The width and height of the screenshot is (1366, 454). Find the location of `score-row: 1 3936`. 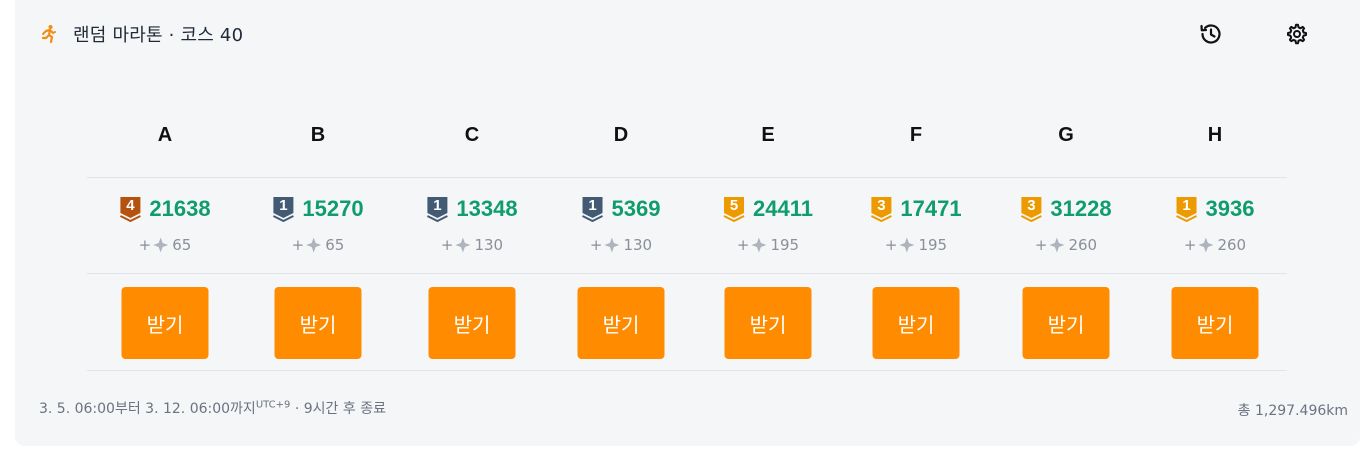

score-row: 1 3936 is located at coordinates (1215, 209).